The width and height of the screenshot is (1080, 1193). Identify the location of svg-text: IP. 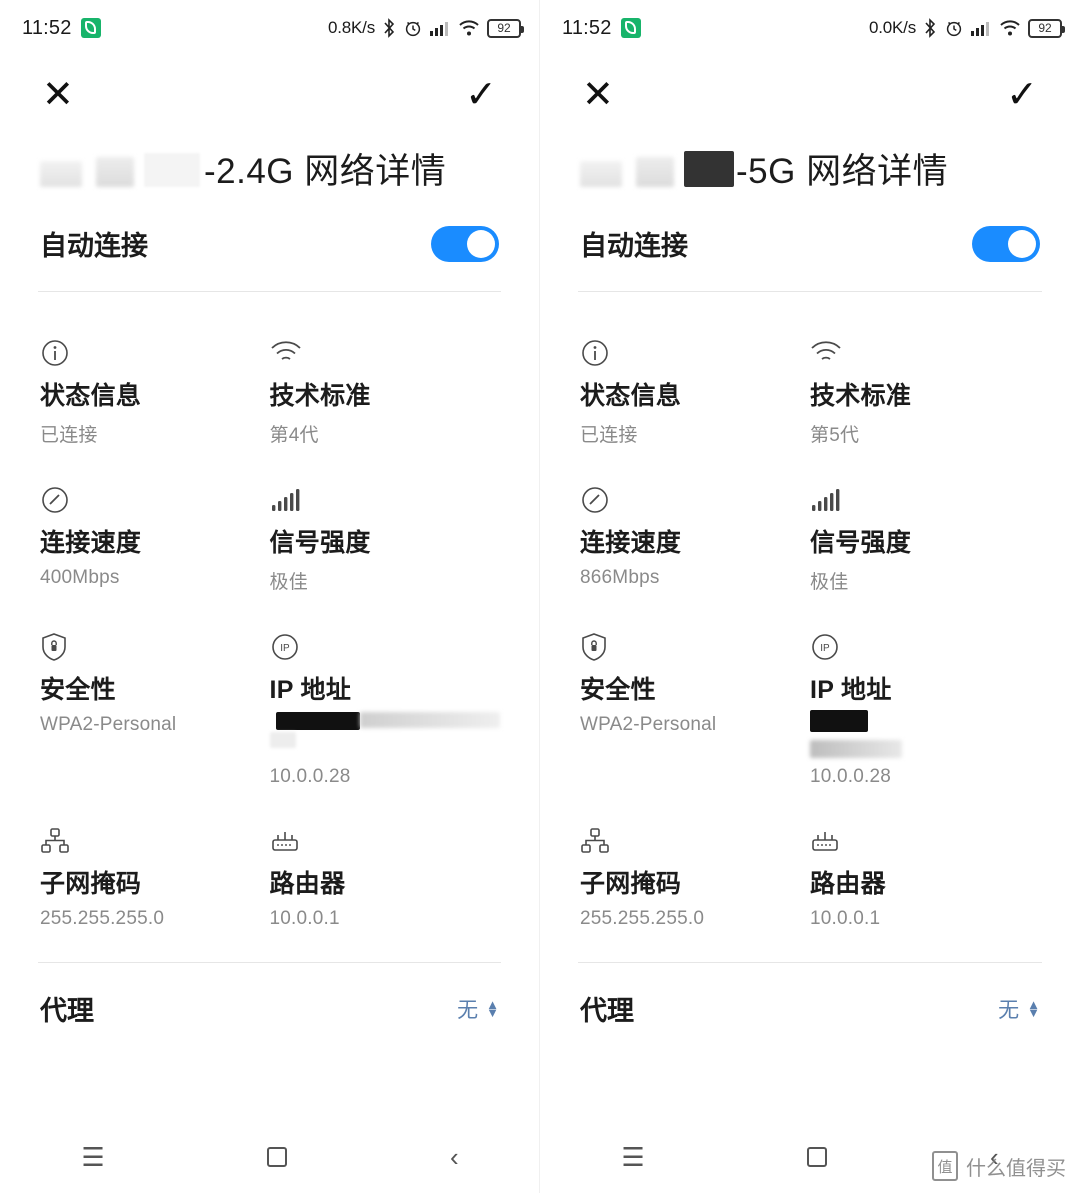
(825, 648).